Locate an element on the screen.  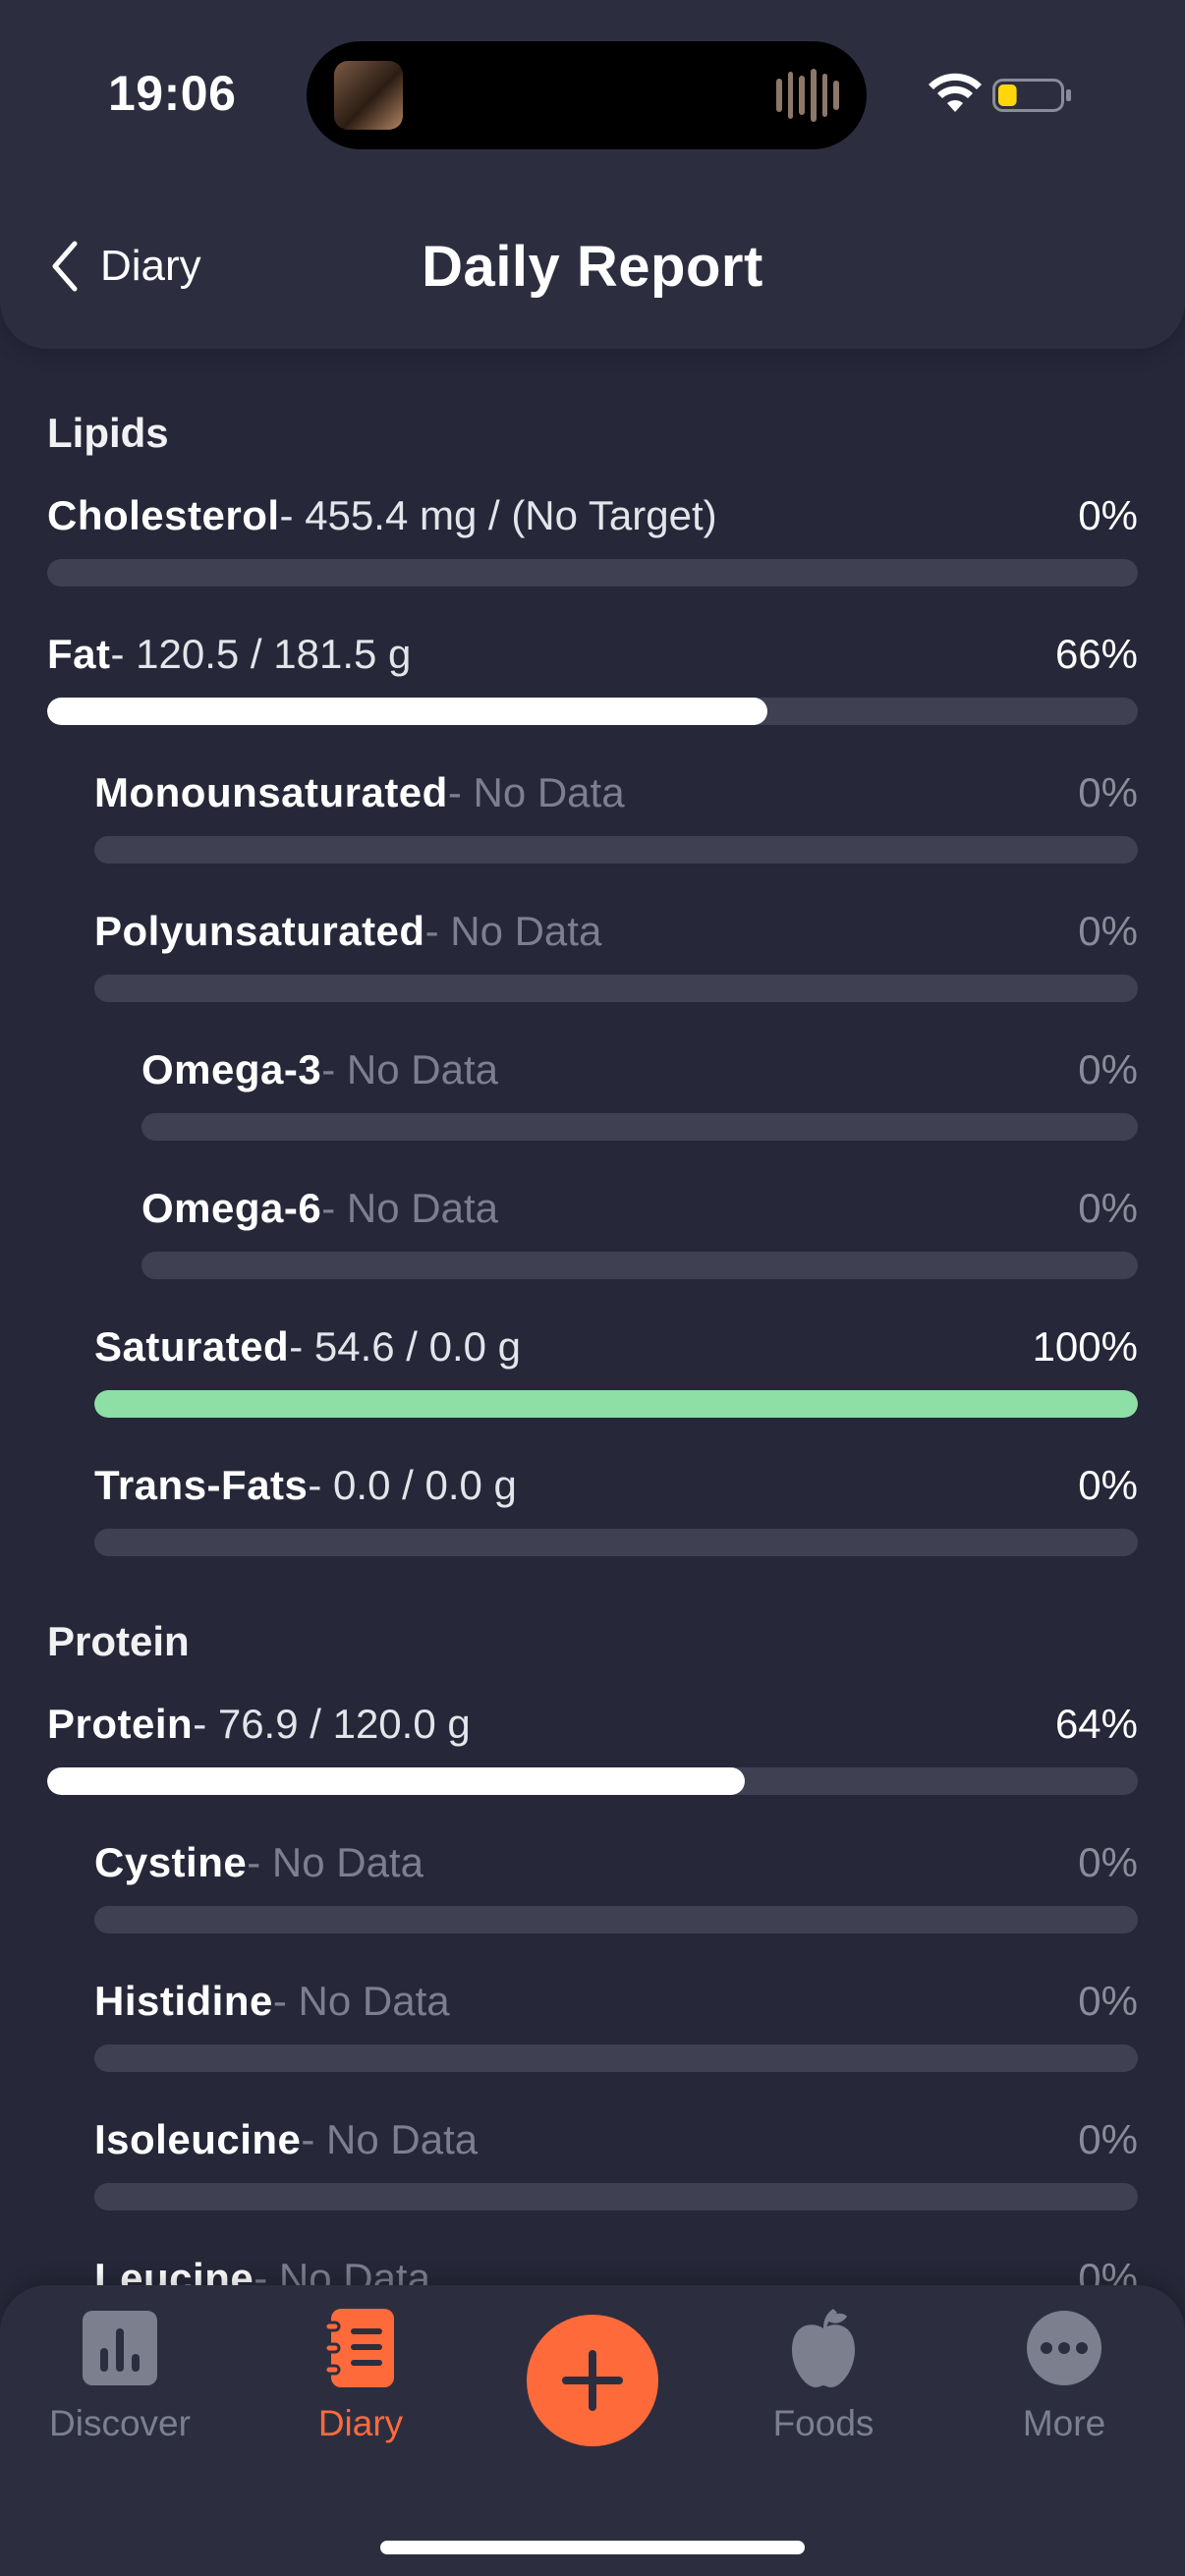
nutrient-row-isoleucine: Isoleucine- No Data 0% is located at coordinates (616, 2161).